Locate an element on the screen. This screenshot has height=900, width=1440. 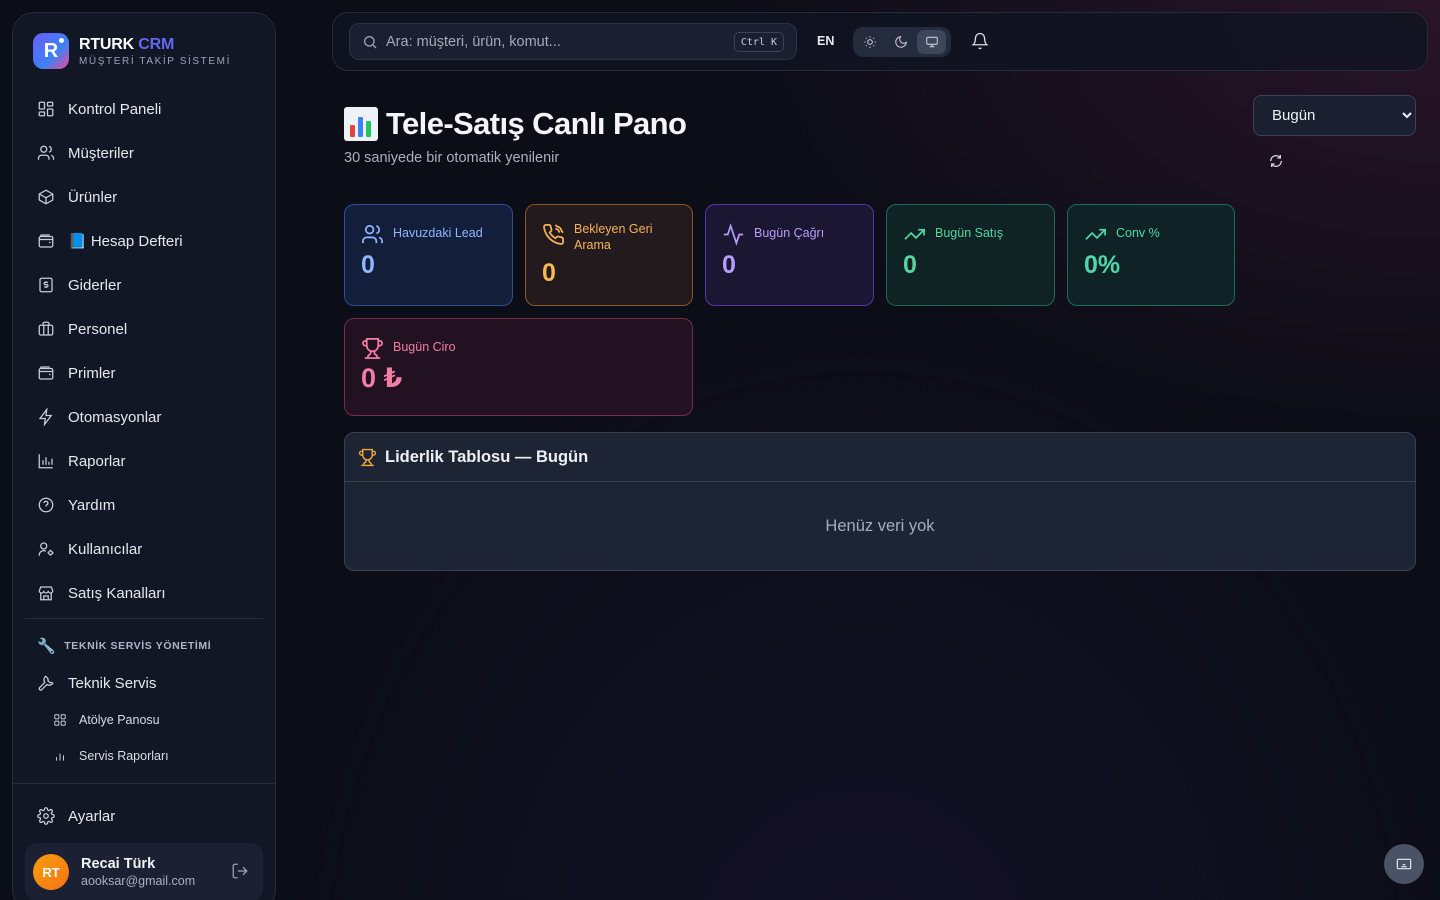
phone-callback-icon is located at coordinates (554, 235).